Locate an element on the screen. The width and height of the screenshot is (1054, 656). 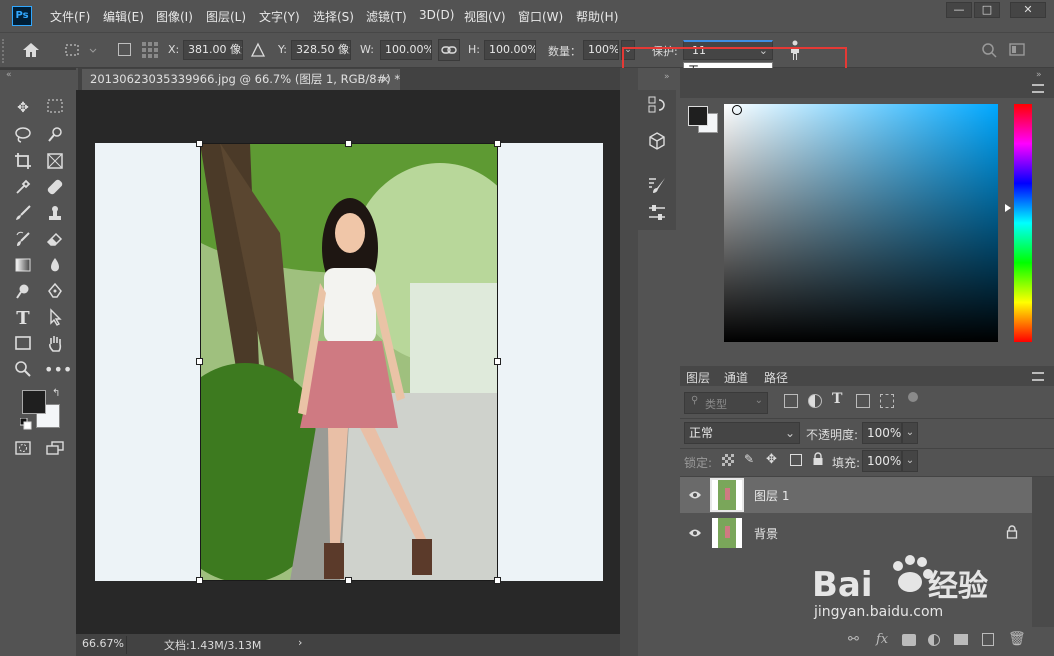
grid-icon is located at coordinates (150, 50).